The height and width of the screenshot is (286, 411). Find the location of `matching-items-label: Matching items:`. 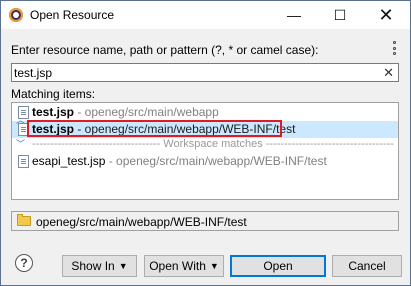

matching-items-label: Matching items: is located at coordinates (53, 94).